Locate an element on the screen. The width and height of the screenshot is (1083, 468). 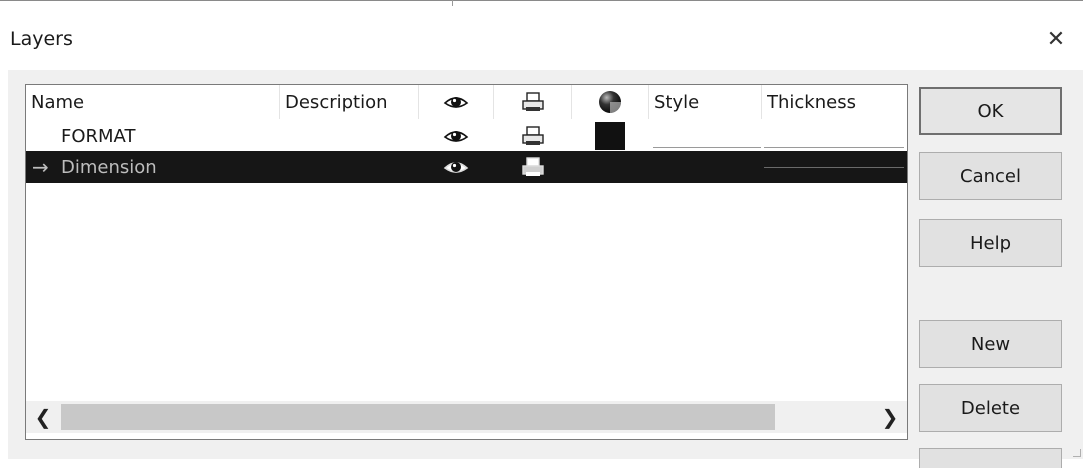
dialog-title: Layers is located at coordinates (41, 39).